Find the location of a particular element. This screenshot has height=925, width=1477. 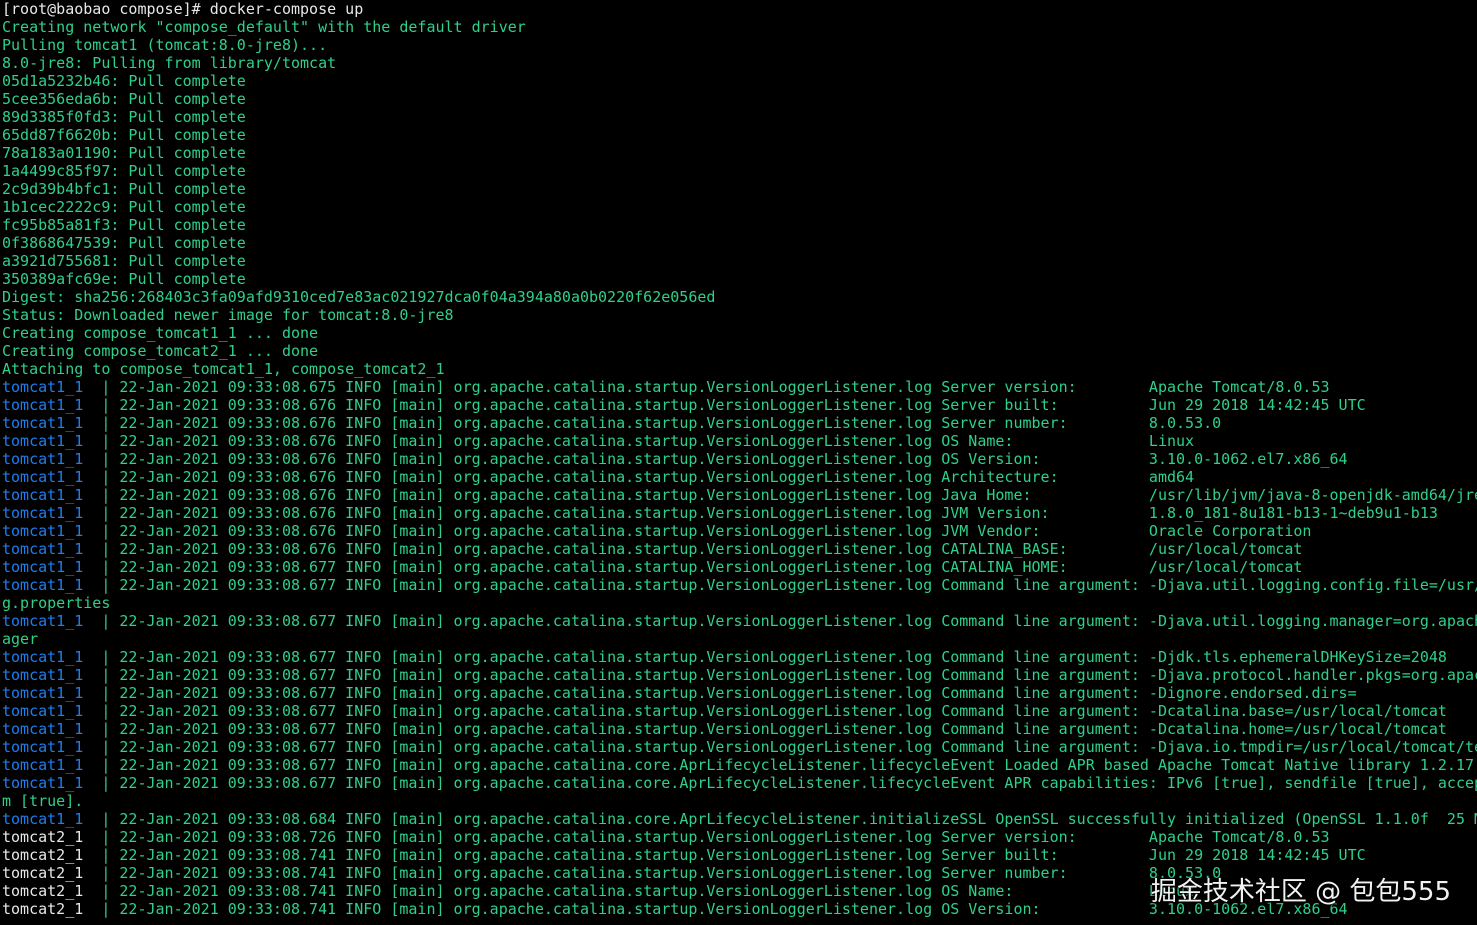

output-line: 1b1cec2222c9: Pull complete is located at coordinates (124, 207).